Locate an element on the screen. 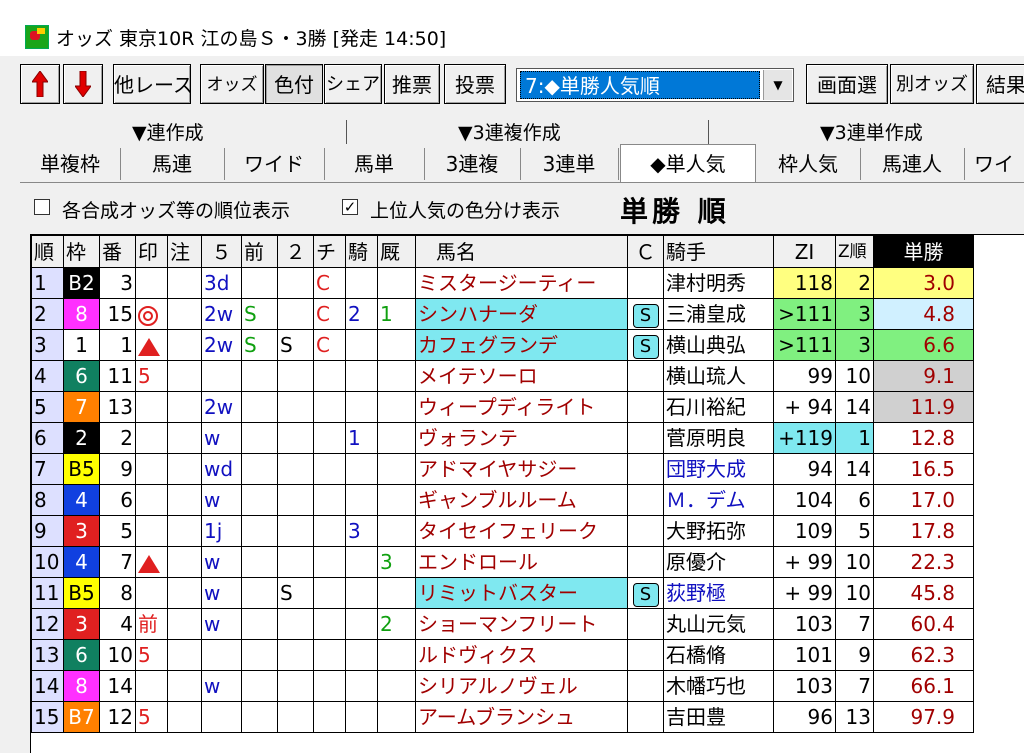 The height and width of the screenshot is (753, 1024). chevron-down-icon: ▼ is located at coordinates (777, 85).